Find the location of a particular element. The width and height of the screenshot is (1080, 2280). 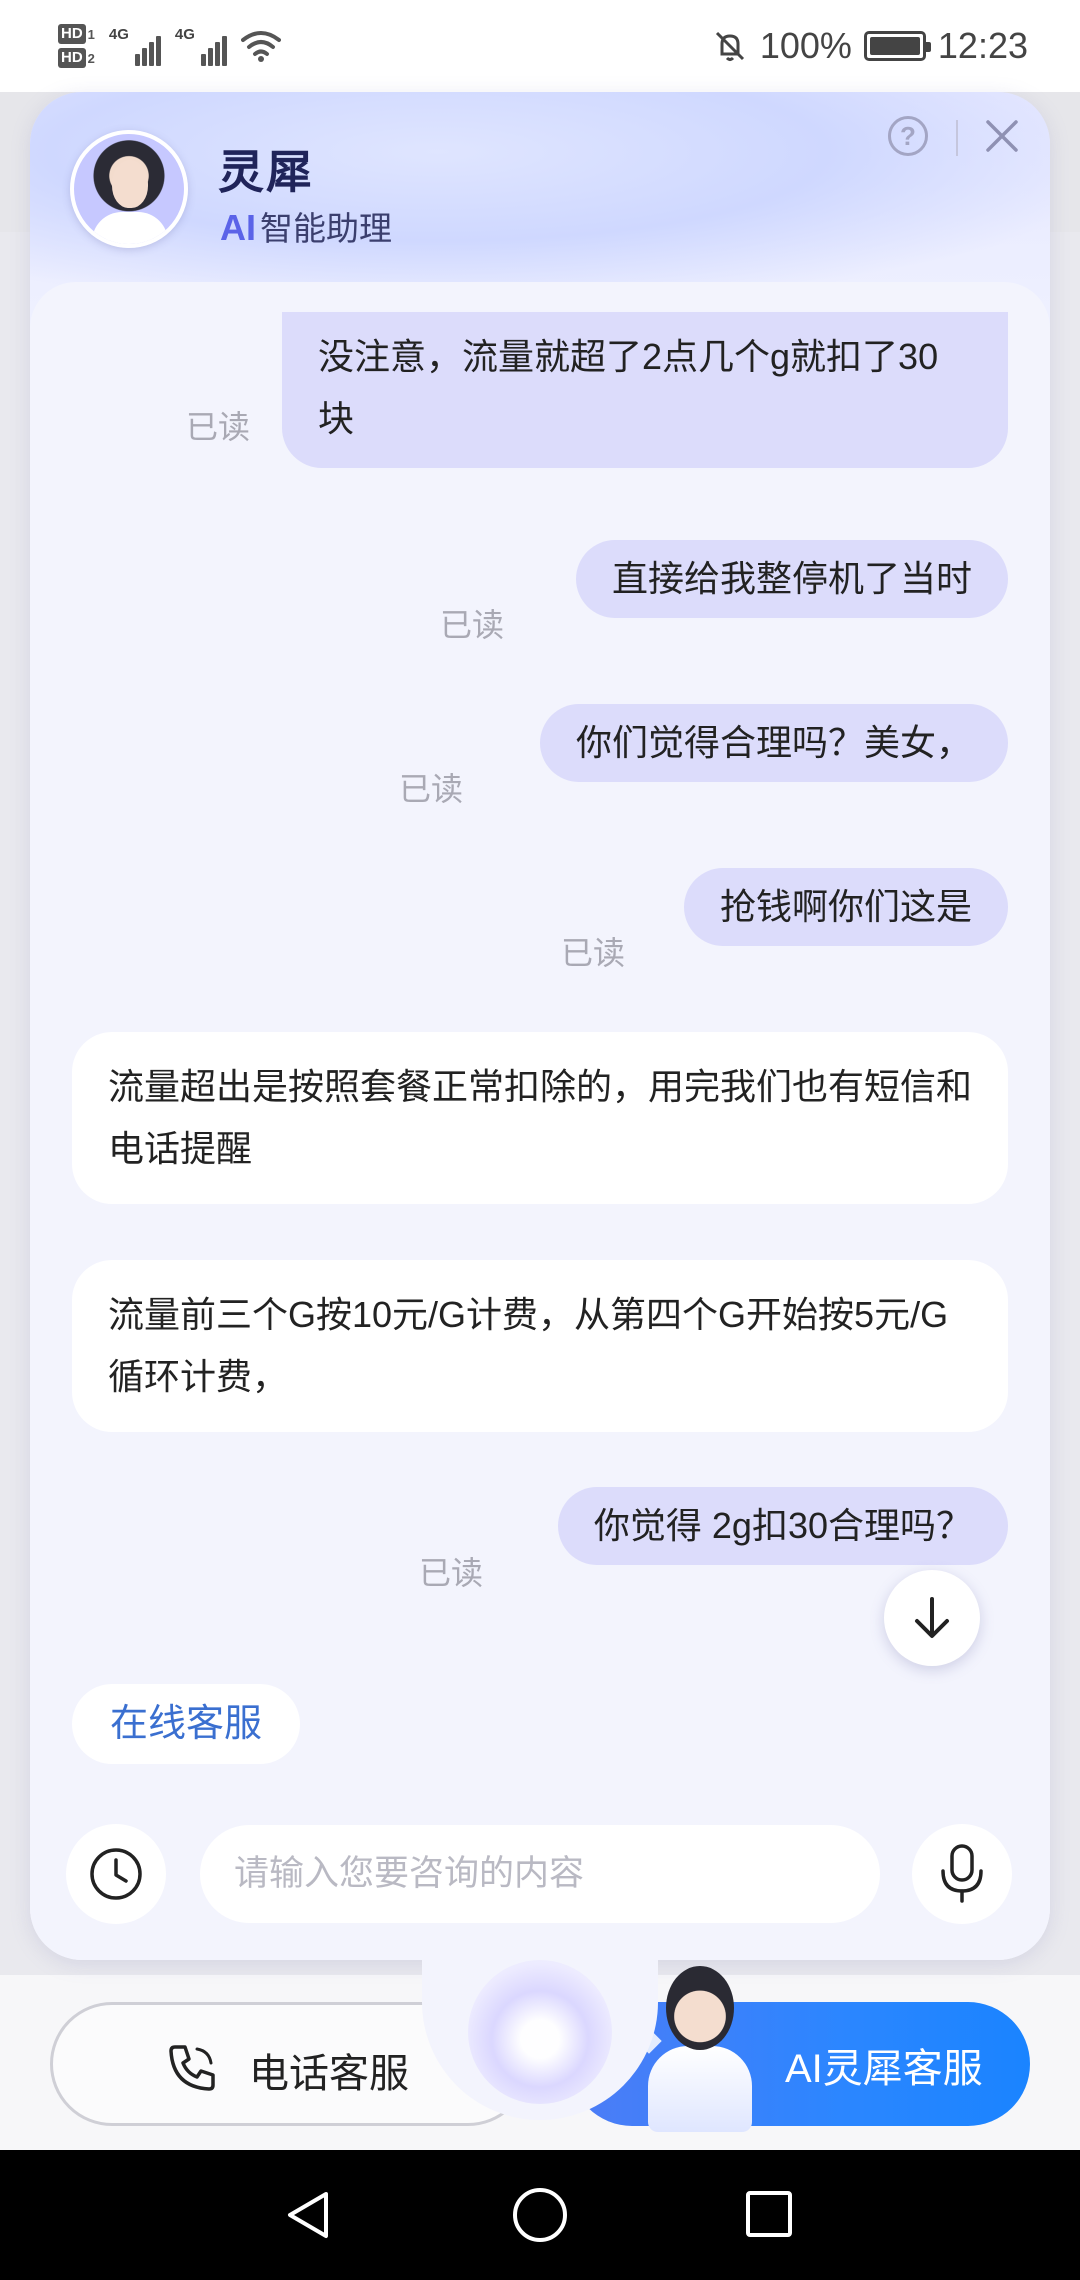

hd2-number: 2 is located at coordinates (91, 58).